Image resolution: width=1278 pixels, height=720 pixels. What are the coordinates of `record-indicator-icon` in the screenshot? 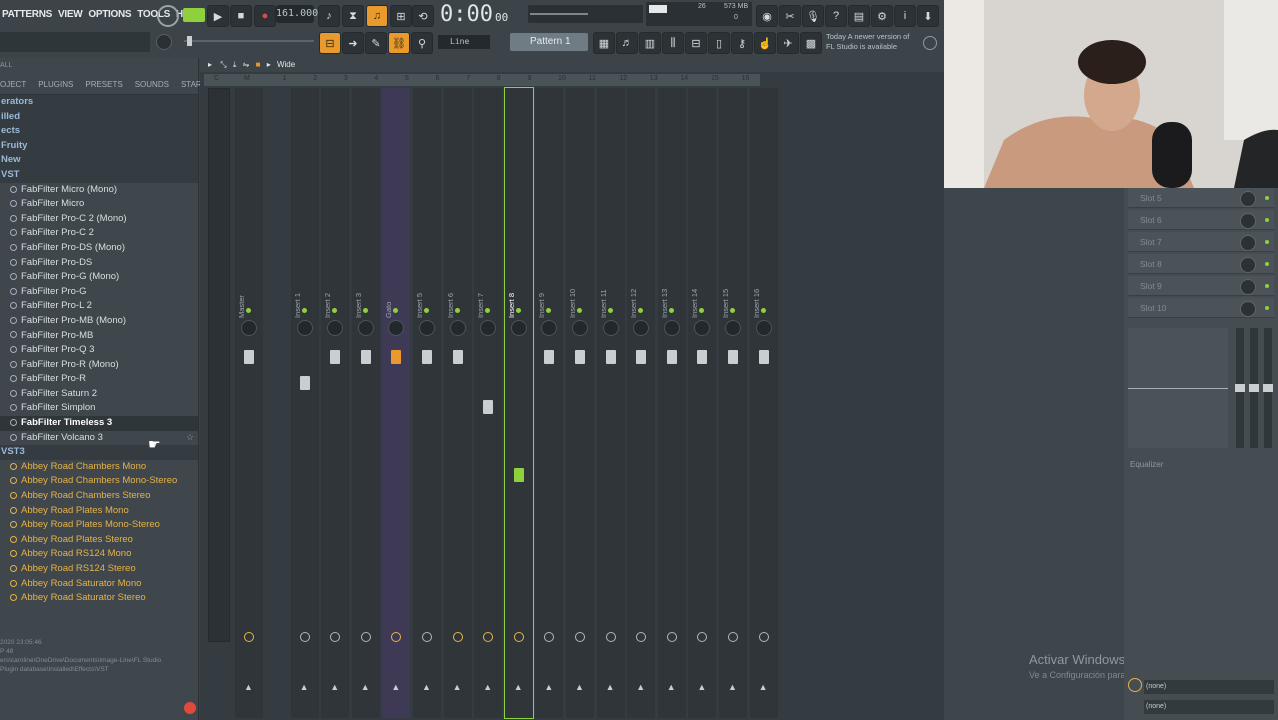 It's located at (190, 708).